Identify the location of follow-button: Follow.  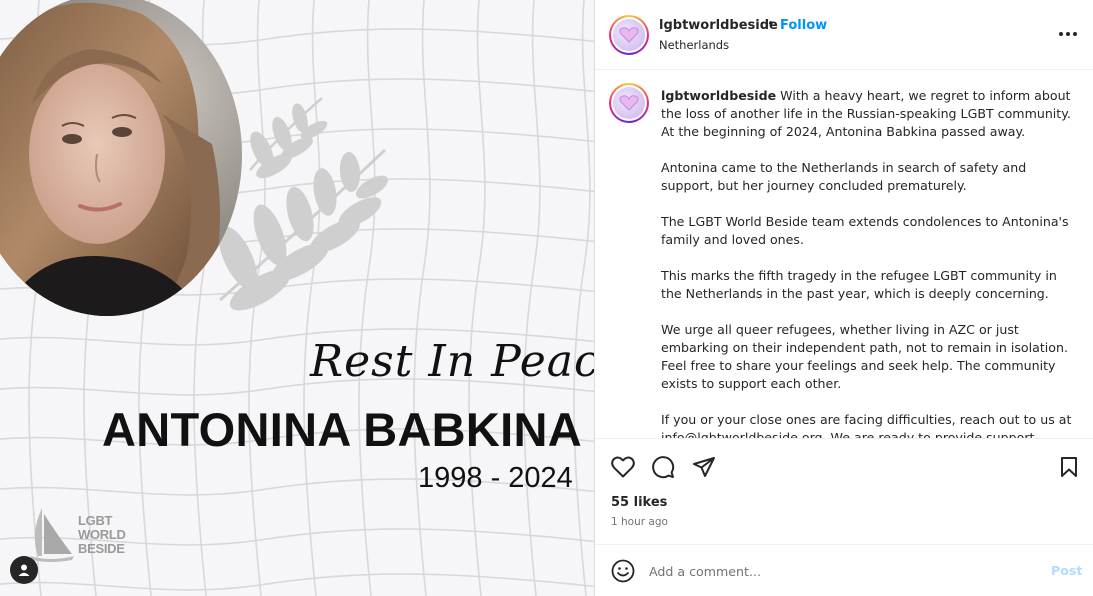
(803, 25).